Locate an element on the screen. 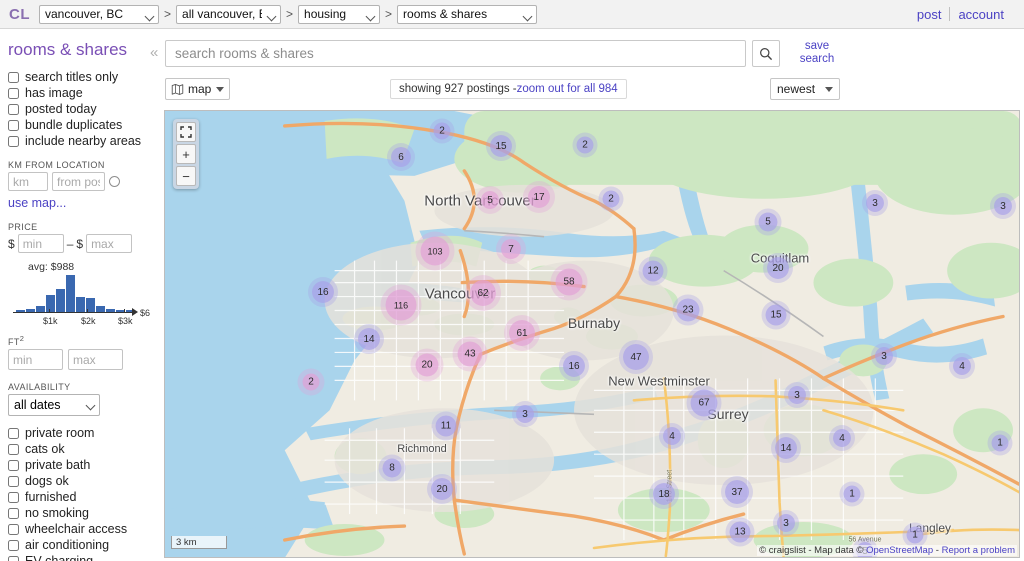 The width and height of the screenshot is (1024, 561). map-cluster-marker: 116 is located at coordinates (401, 305).